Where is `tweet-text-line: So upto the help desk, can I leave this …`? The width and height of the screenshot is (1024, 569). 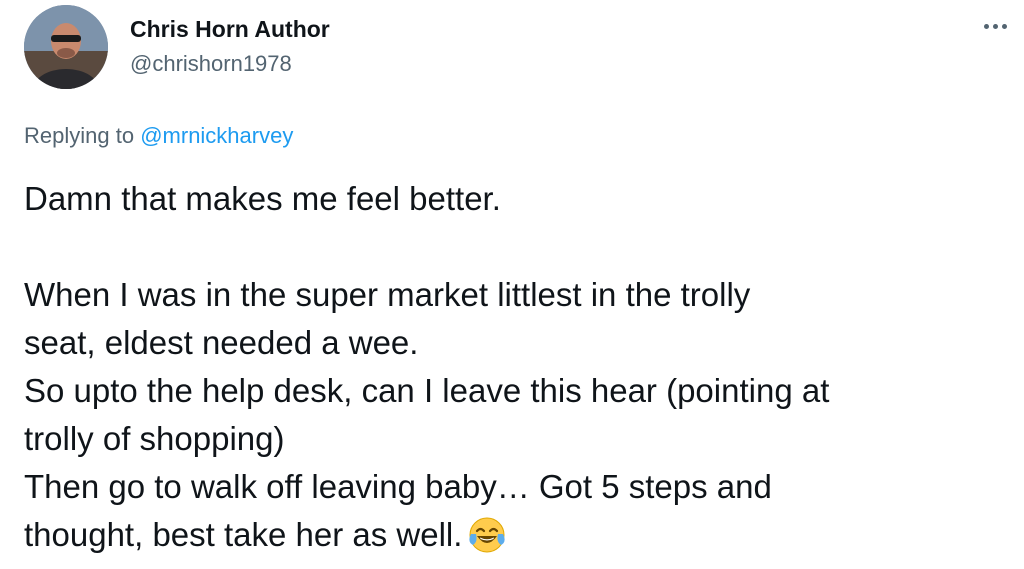
tweet-text-line: So upto the help desk, can I leave this … is located at coordinates (427, 390).